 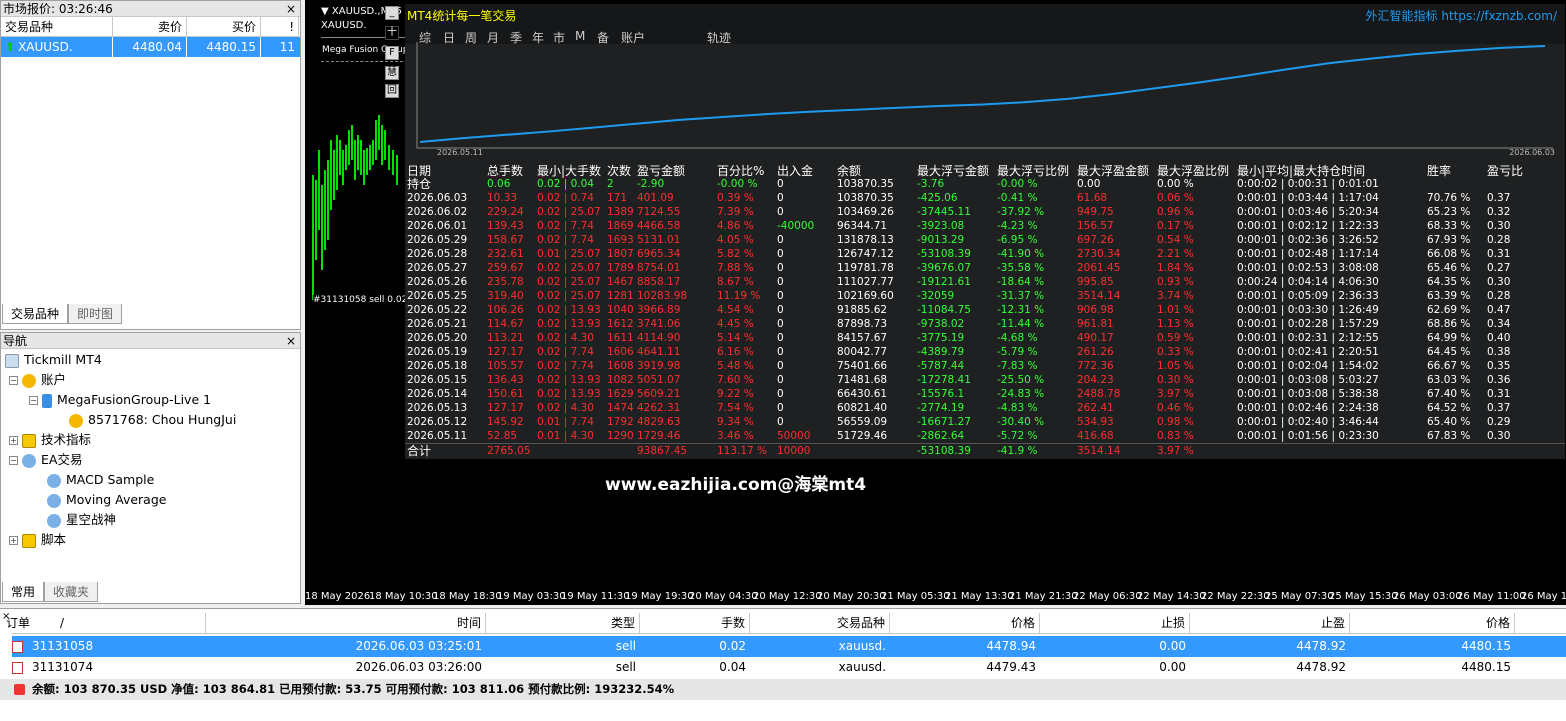 I want to click on stats-cell: 0:00:01 | 0:02:41 | 2:20:51, so click(x=1308, y=352).